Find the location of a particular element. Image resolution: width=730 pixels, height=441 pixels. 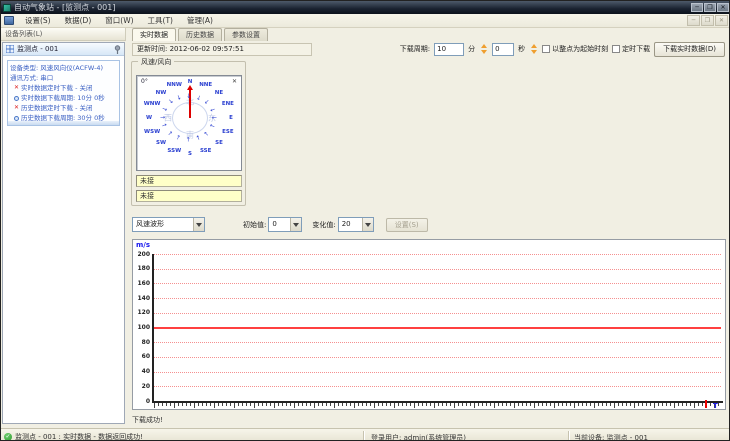

titlebar: 自动气象站 - [监测点 - 001] ─ ❐ ✕ is located at coordinates (365, 7).